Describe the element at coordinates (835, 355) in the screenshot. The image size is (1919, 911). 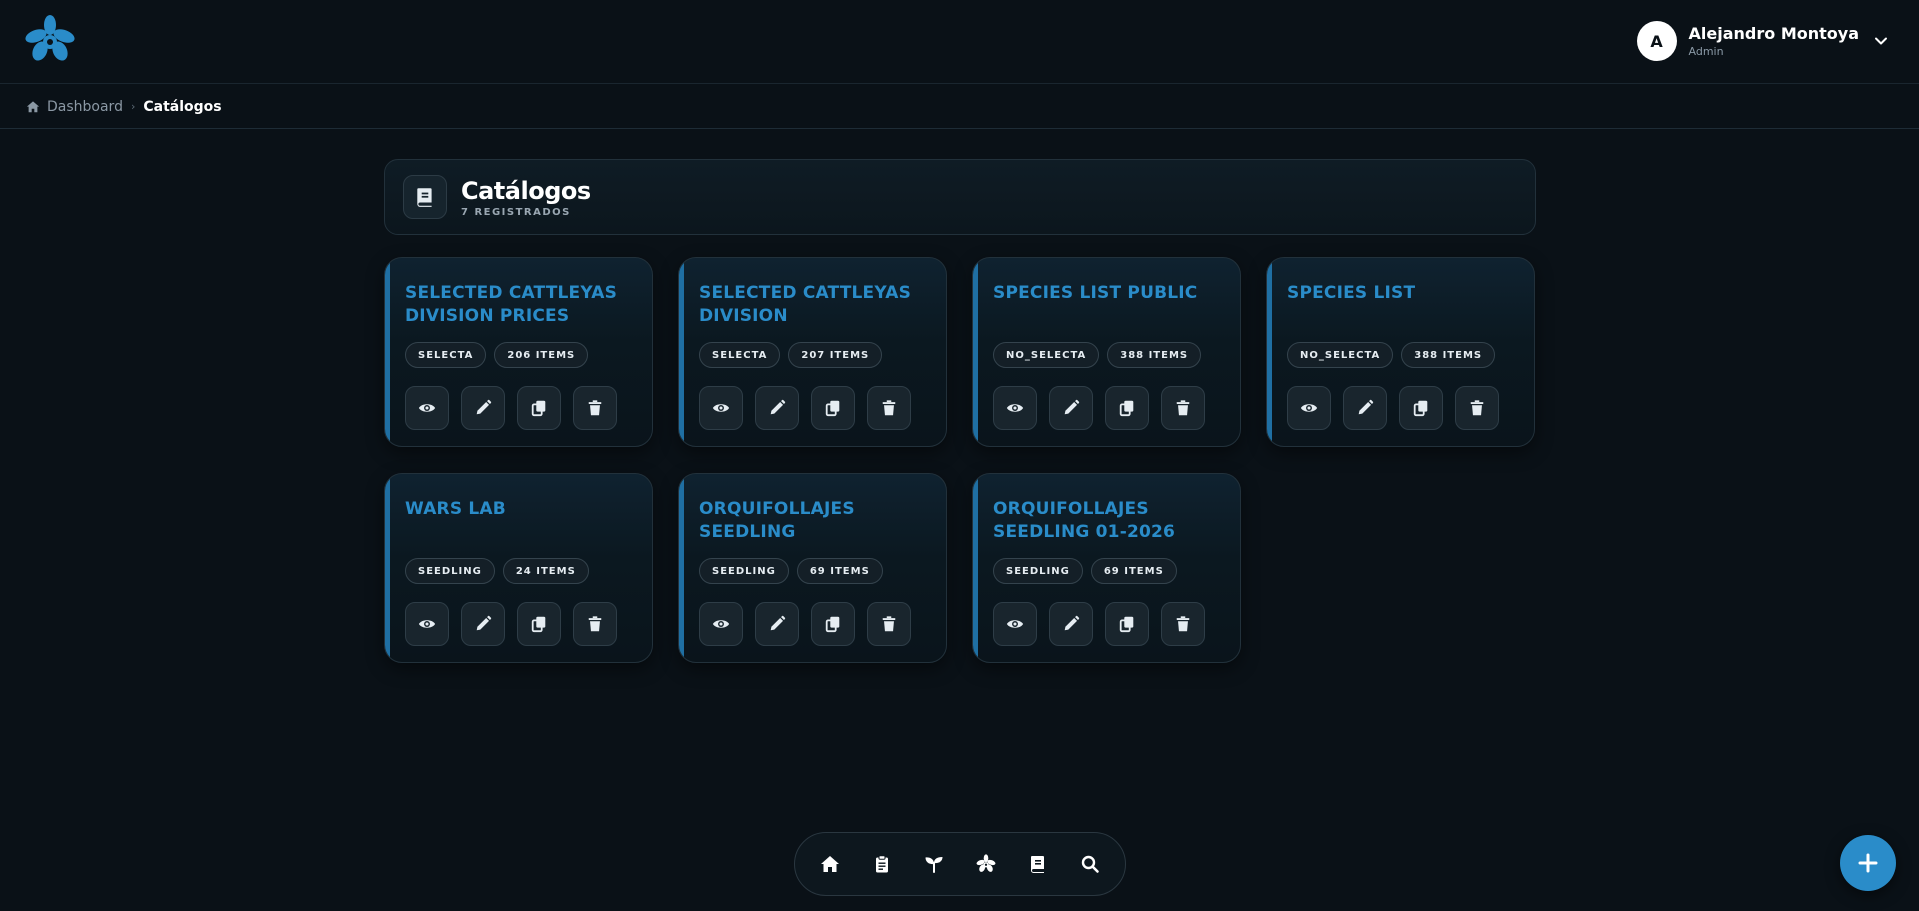
I see `catalog-item-count-badge: 207 ITEMS` at that location.